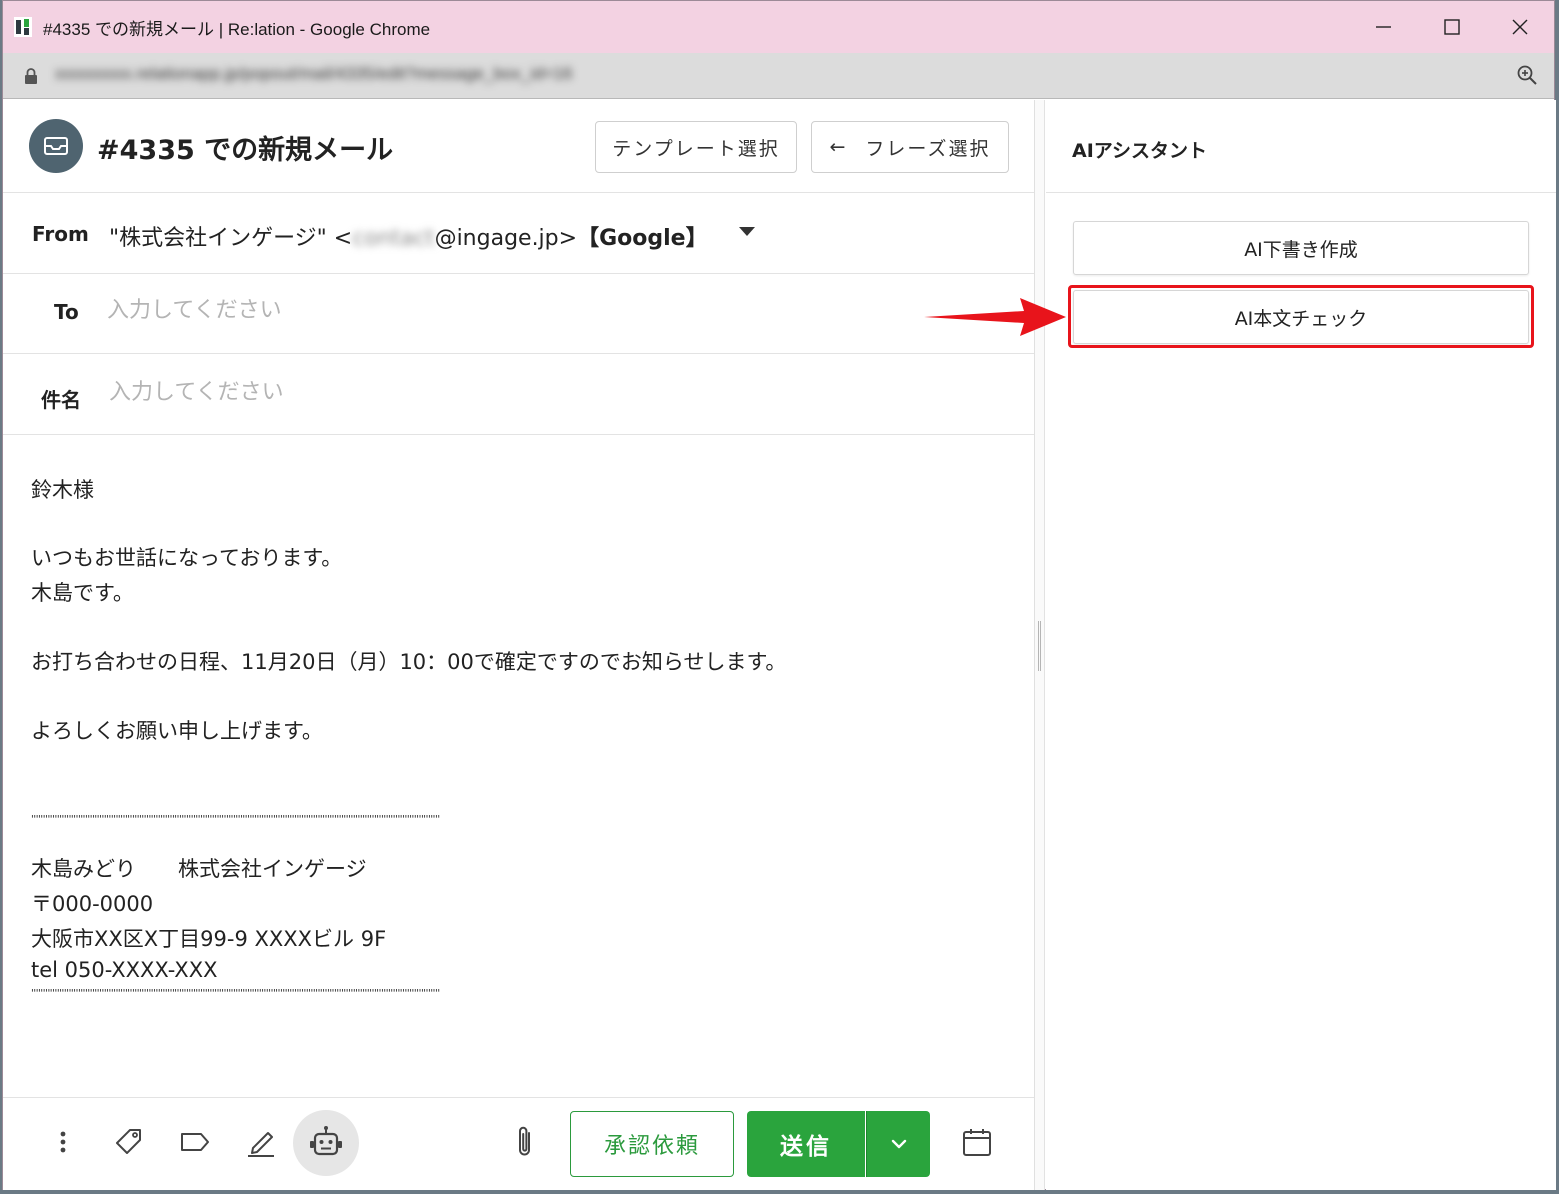 The image size is (1559, 1194). Describe the element at coordinates (642, 238) in the screenshot. I see `from-tag: 【Google】` at that location.